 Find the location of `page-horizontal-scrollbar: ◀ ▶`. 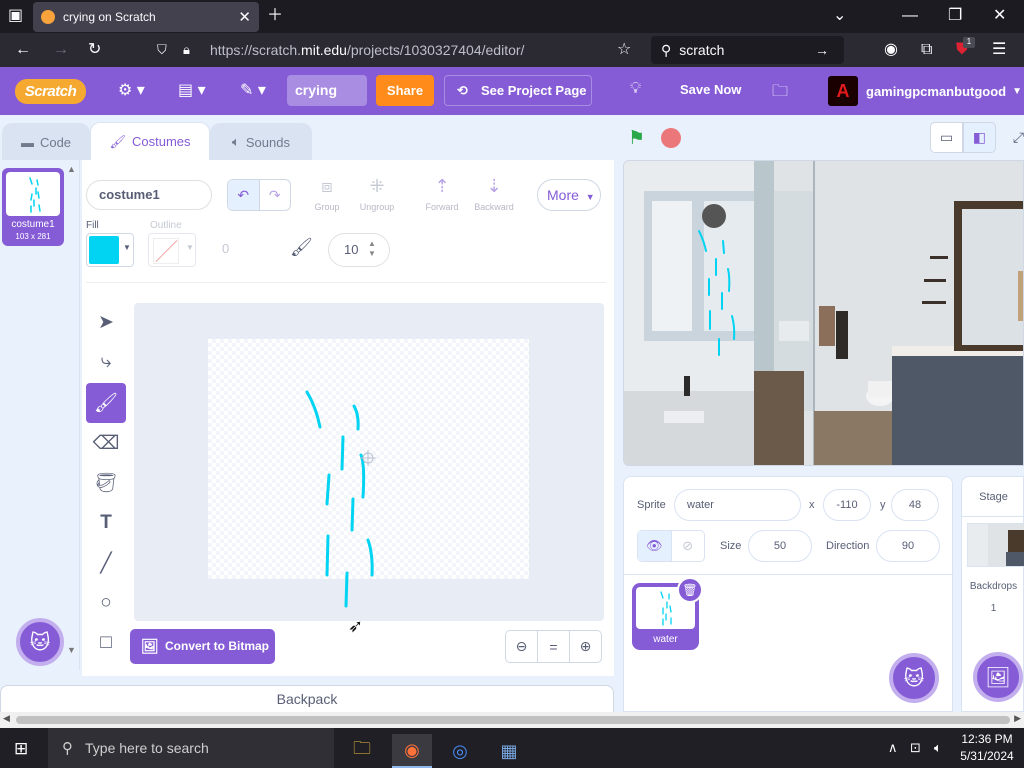

page-horizontal-scrollbar: ◀ ▶ is located at coordinates (512, 720).